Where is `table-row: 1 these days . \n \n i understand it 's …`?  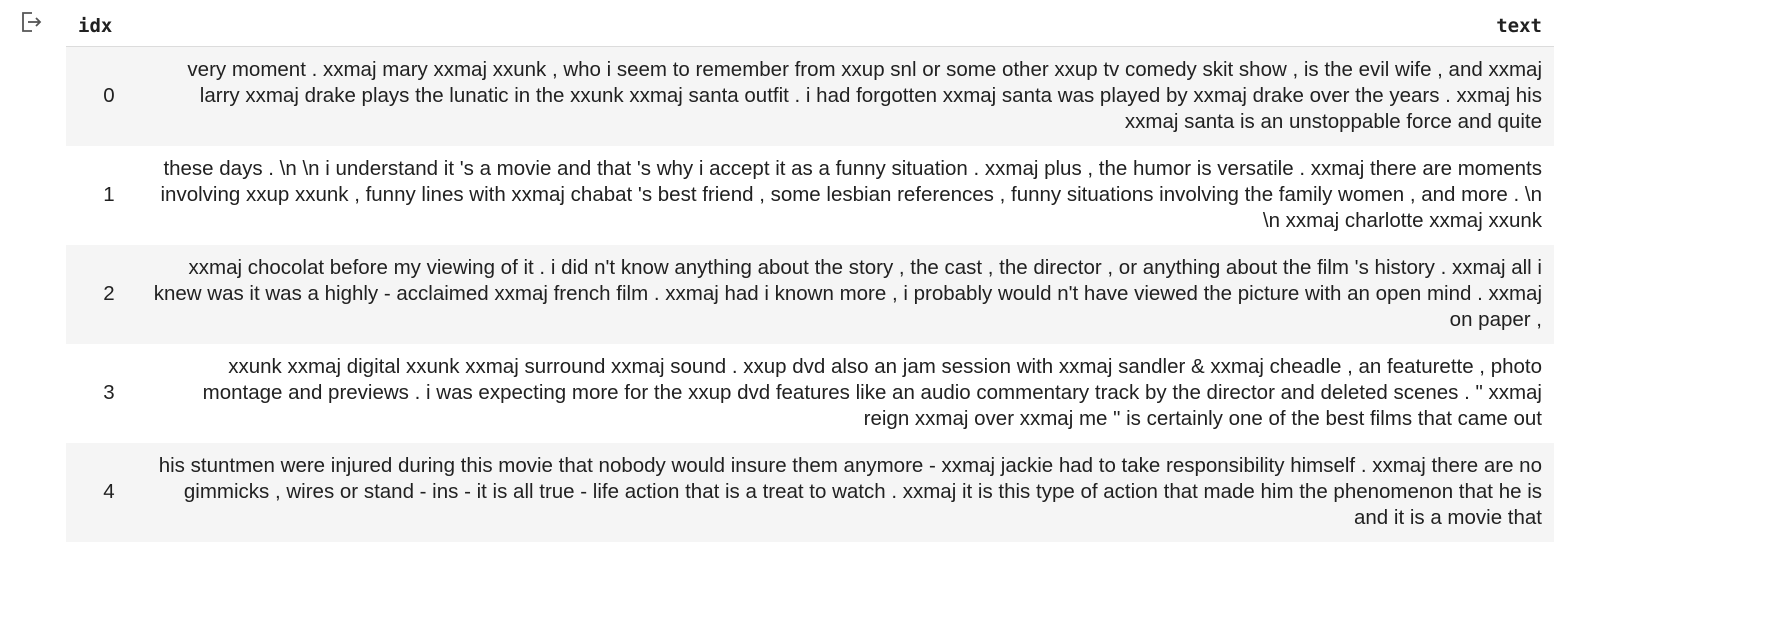 table-row: 1 these days . \n \n i understand it 's … is located at coordinates (810, 195).